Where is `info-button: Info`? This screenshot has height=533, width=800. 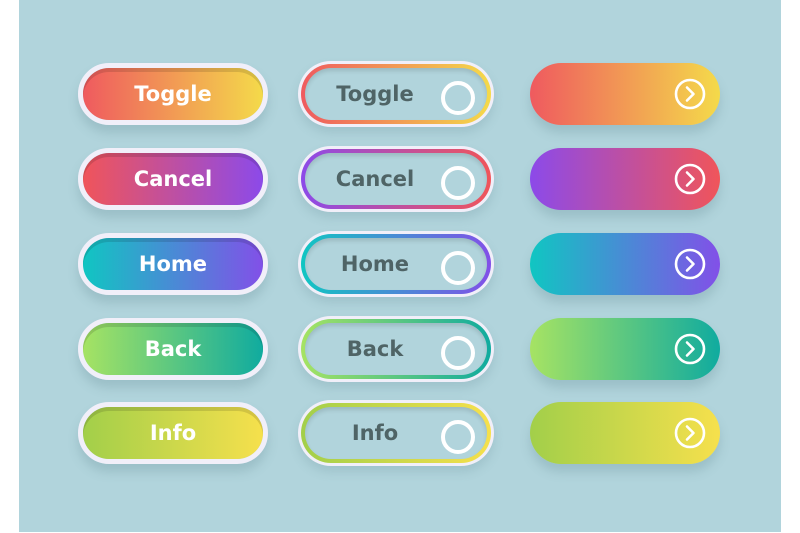 info-button: Info is located at coordinates (173, 433).